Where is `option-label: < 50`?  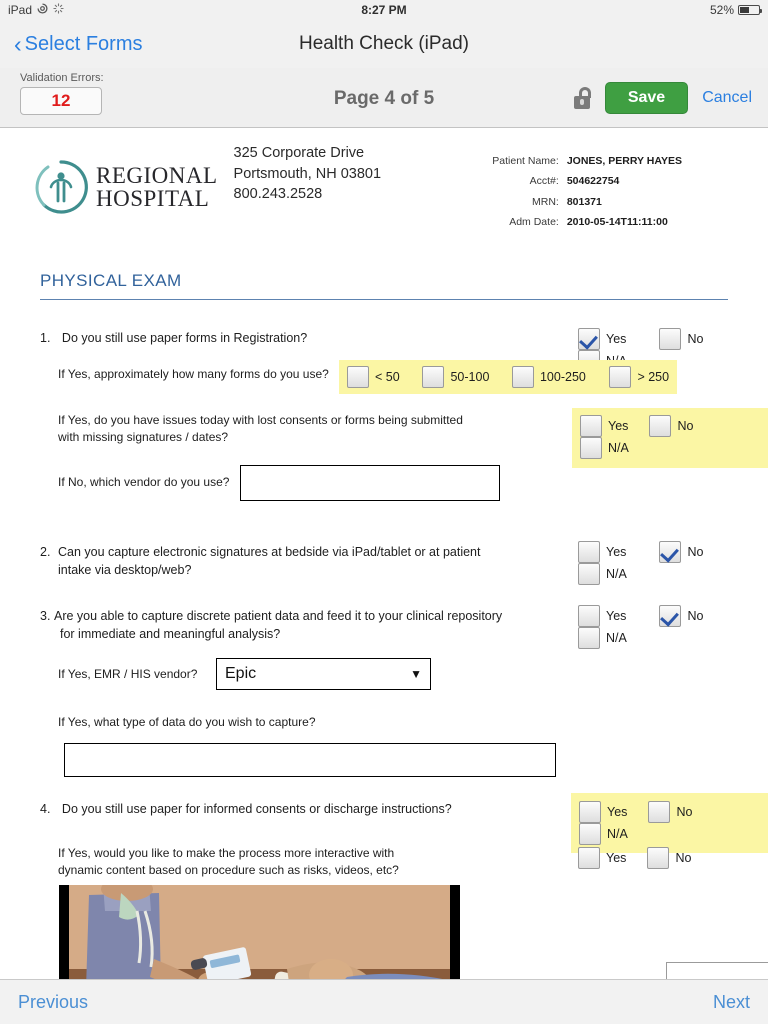 option-label: < 50 is located at coordinates (387, 376).